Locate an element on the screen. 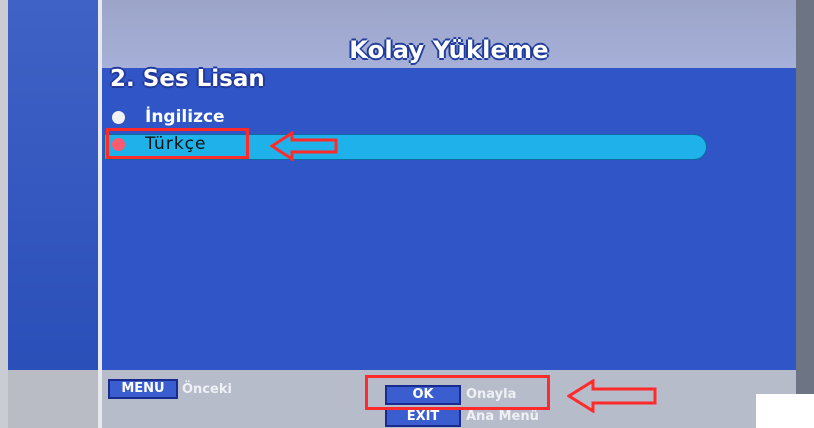 This screenshot has height=428, width=814. left-background-panel is located at coordinates (53, 185).